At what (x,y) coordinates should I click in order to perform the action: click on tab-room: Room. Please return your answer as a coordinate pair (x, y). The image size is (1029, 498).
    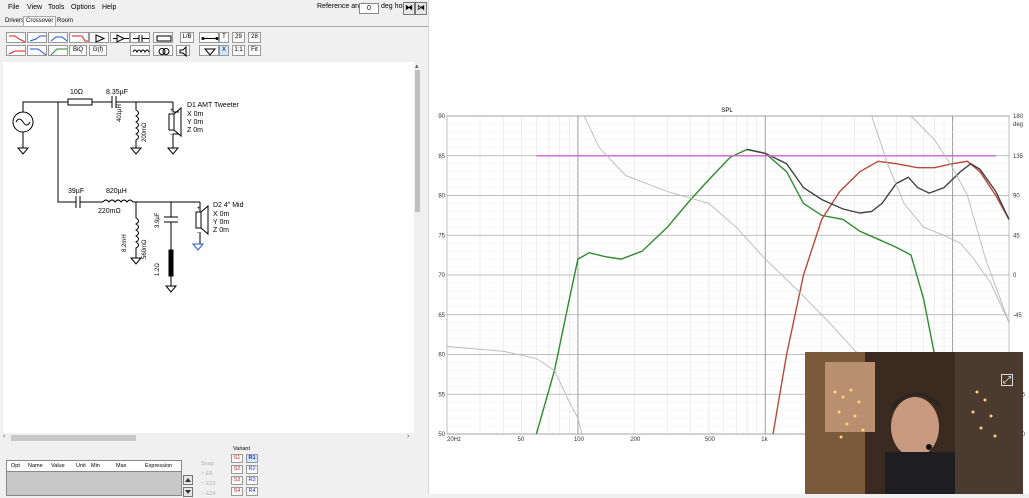
    Looking at the image, I should click on (65, 21).